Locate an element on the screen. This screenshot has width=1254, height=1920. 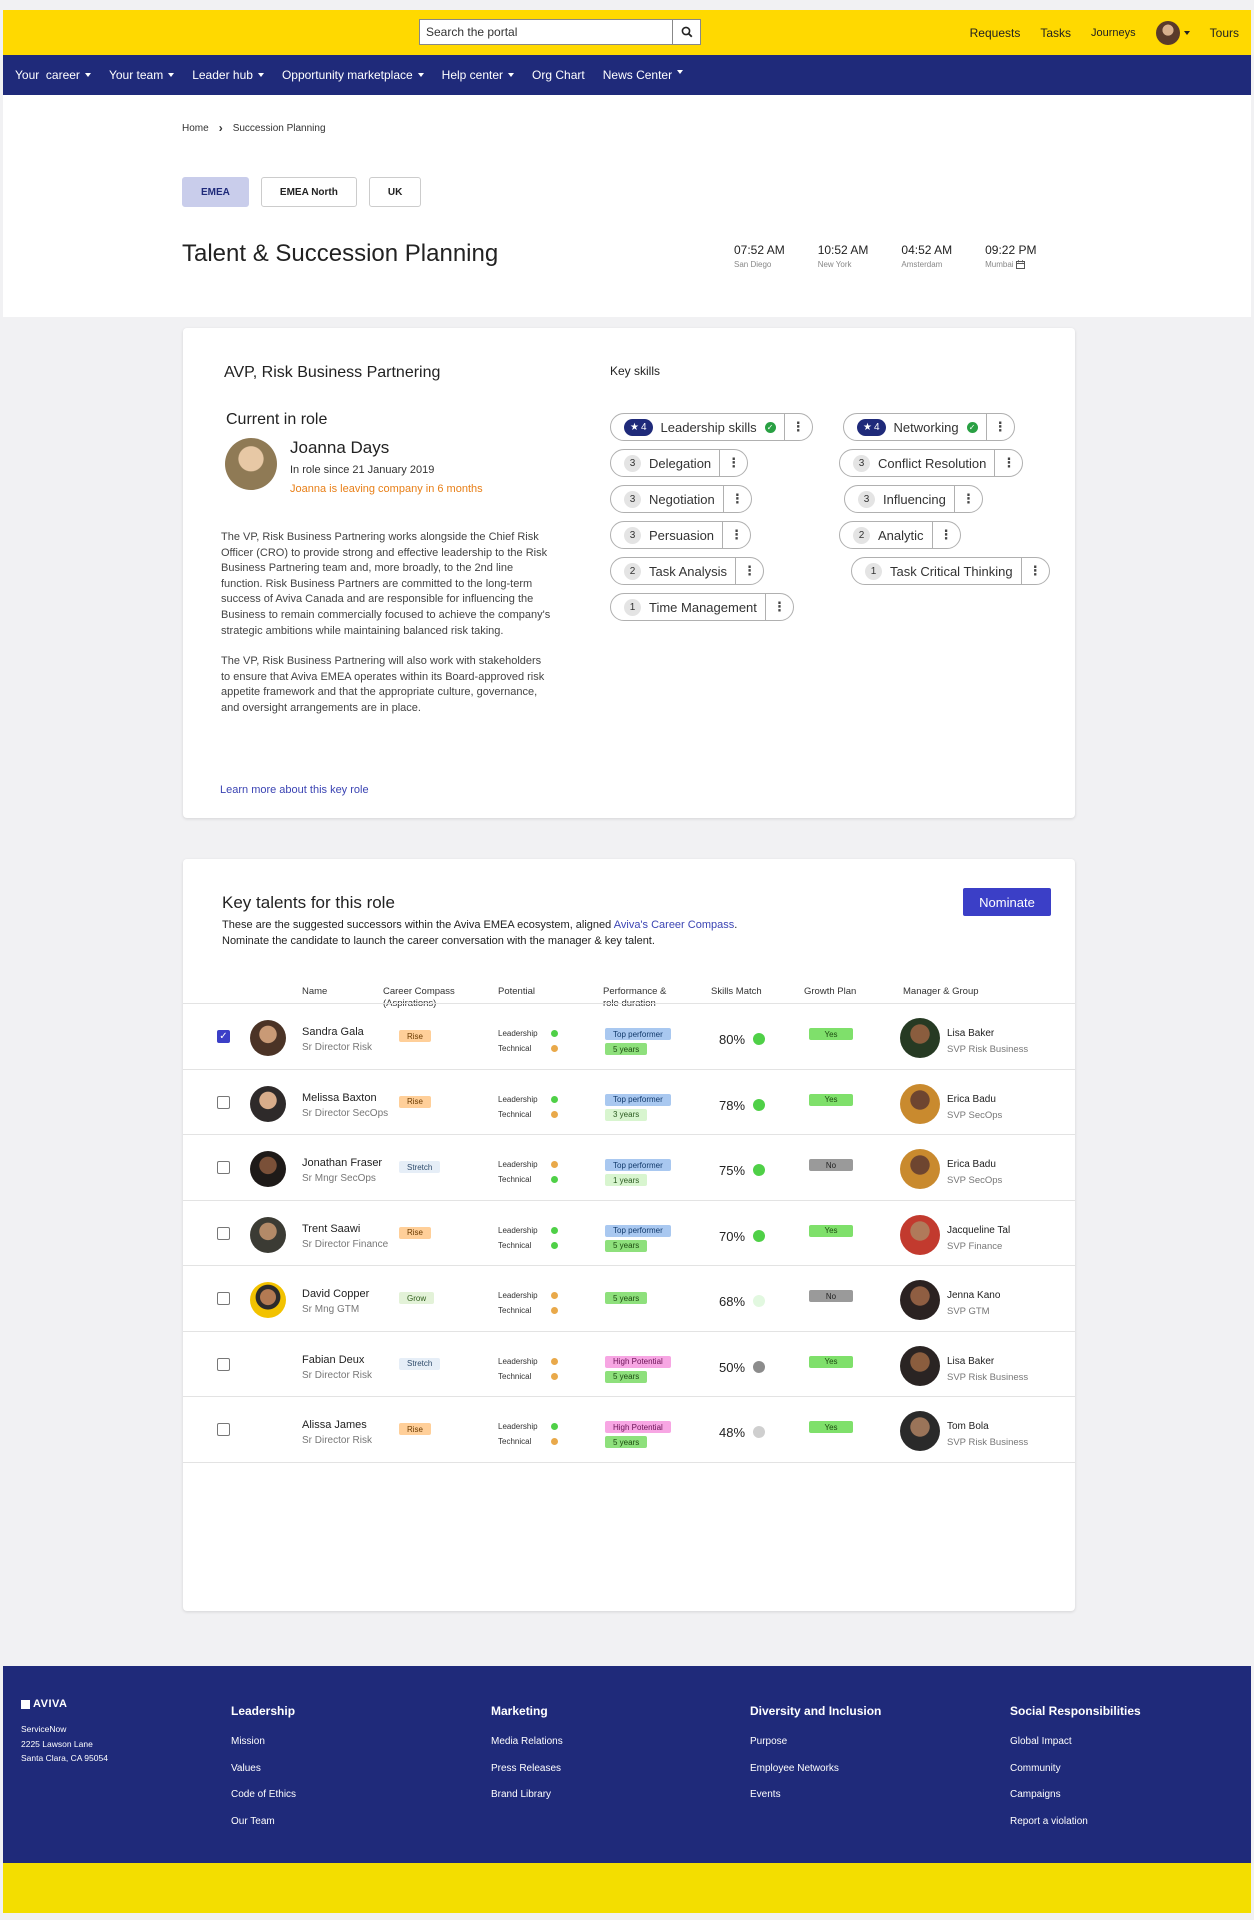
footer-link: Employee Networks is located at coordinates (815, 1768).